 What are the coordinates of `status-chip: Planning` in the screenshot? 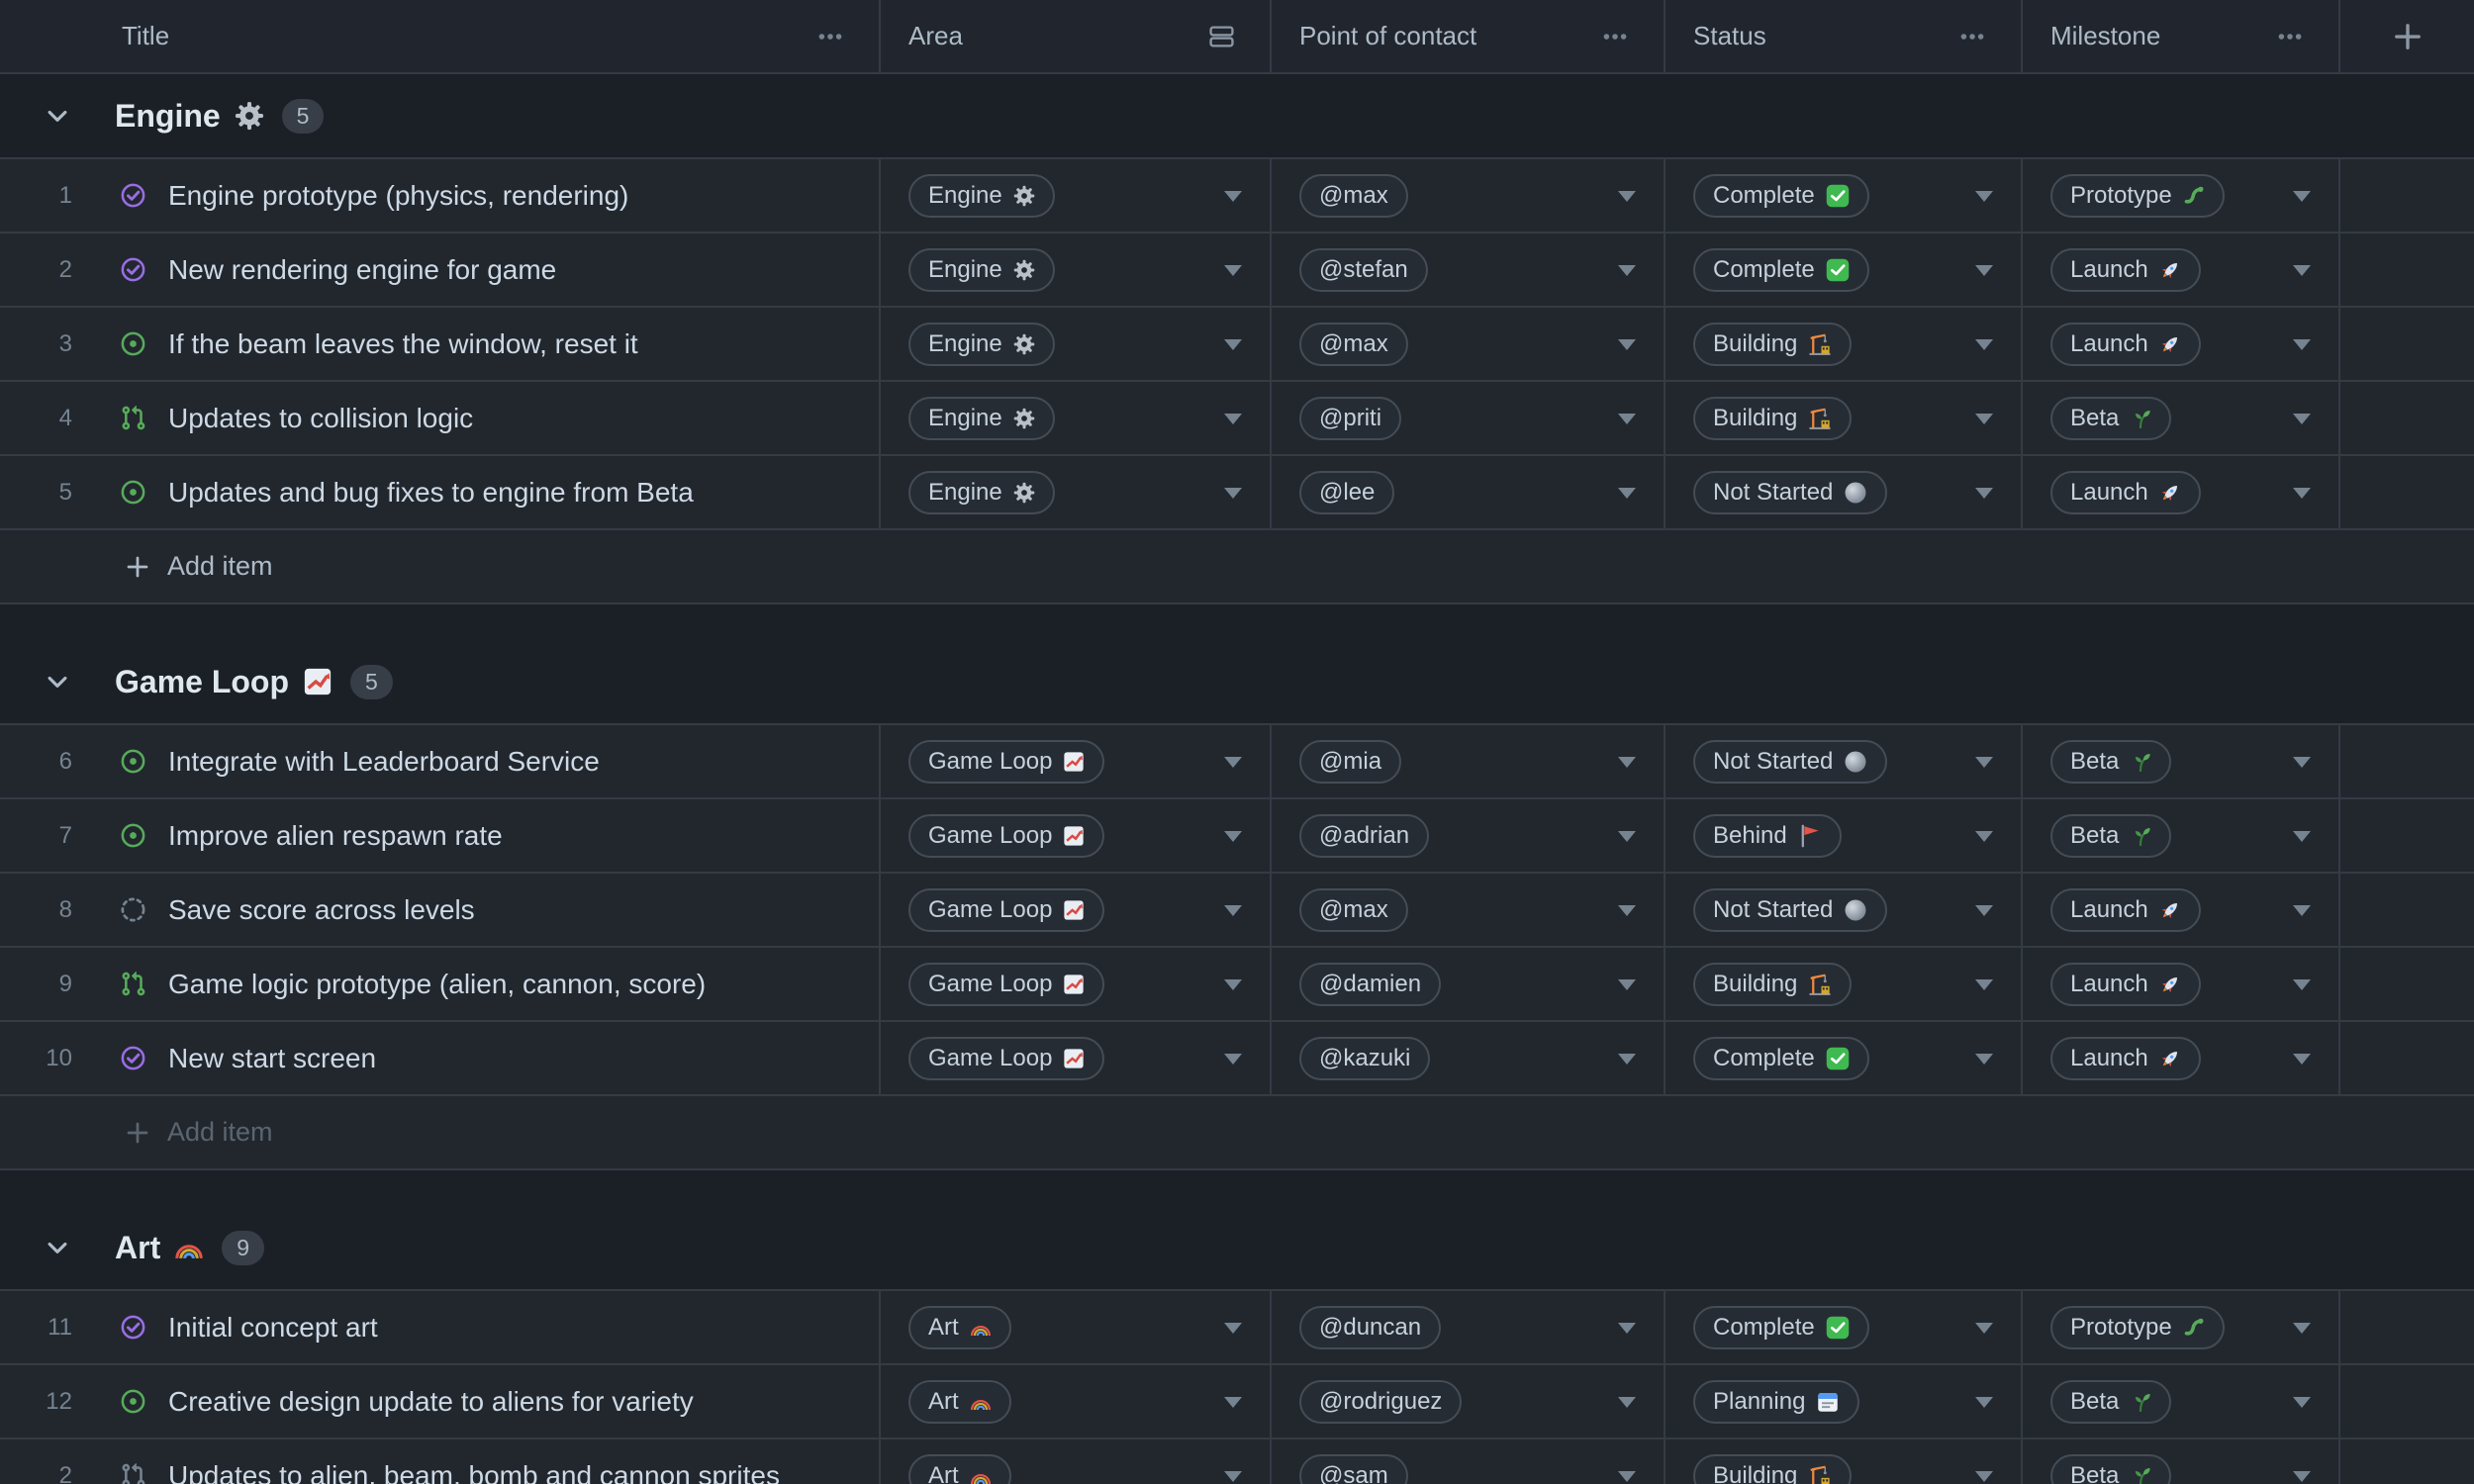 It's located at (1777, 1401).